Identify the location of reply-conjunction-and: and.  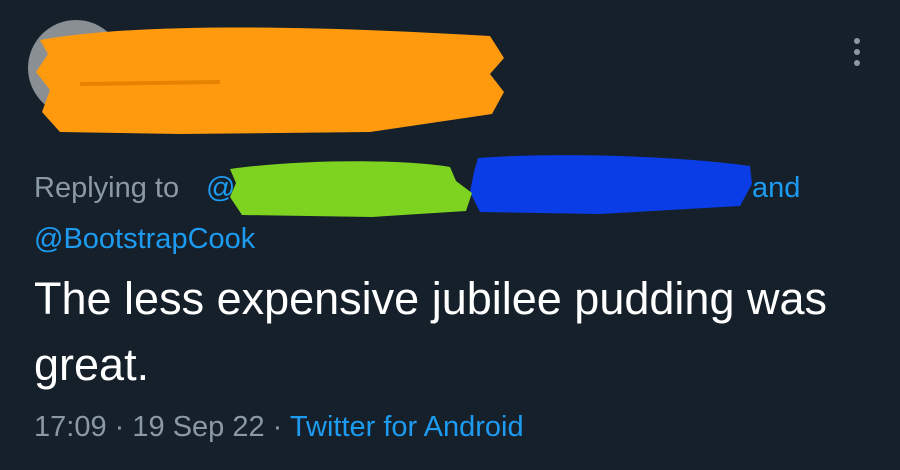
(776, 188).